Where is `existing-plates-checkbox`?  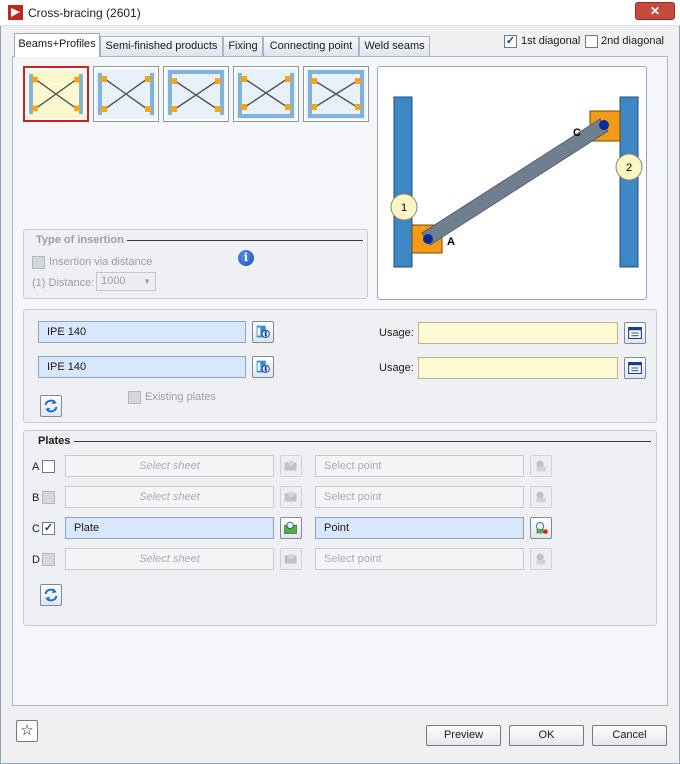
existing-plates-checkbox is located at coordinates (134, 397).